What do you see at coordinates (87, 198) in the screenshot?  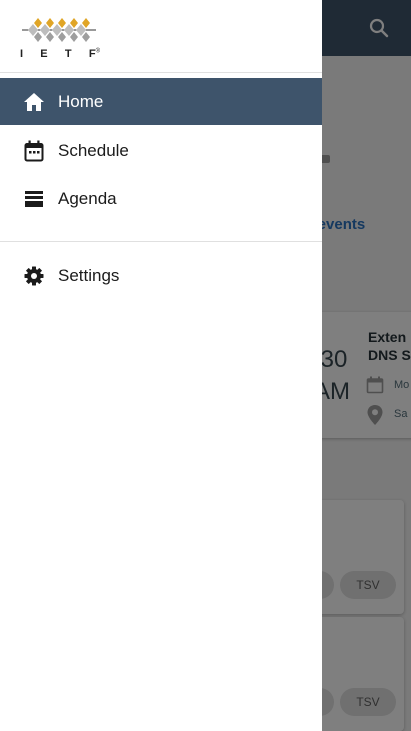 I see `nav-item-label: Agenda` at bounding box center [87, 198].